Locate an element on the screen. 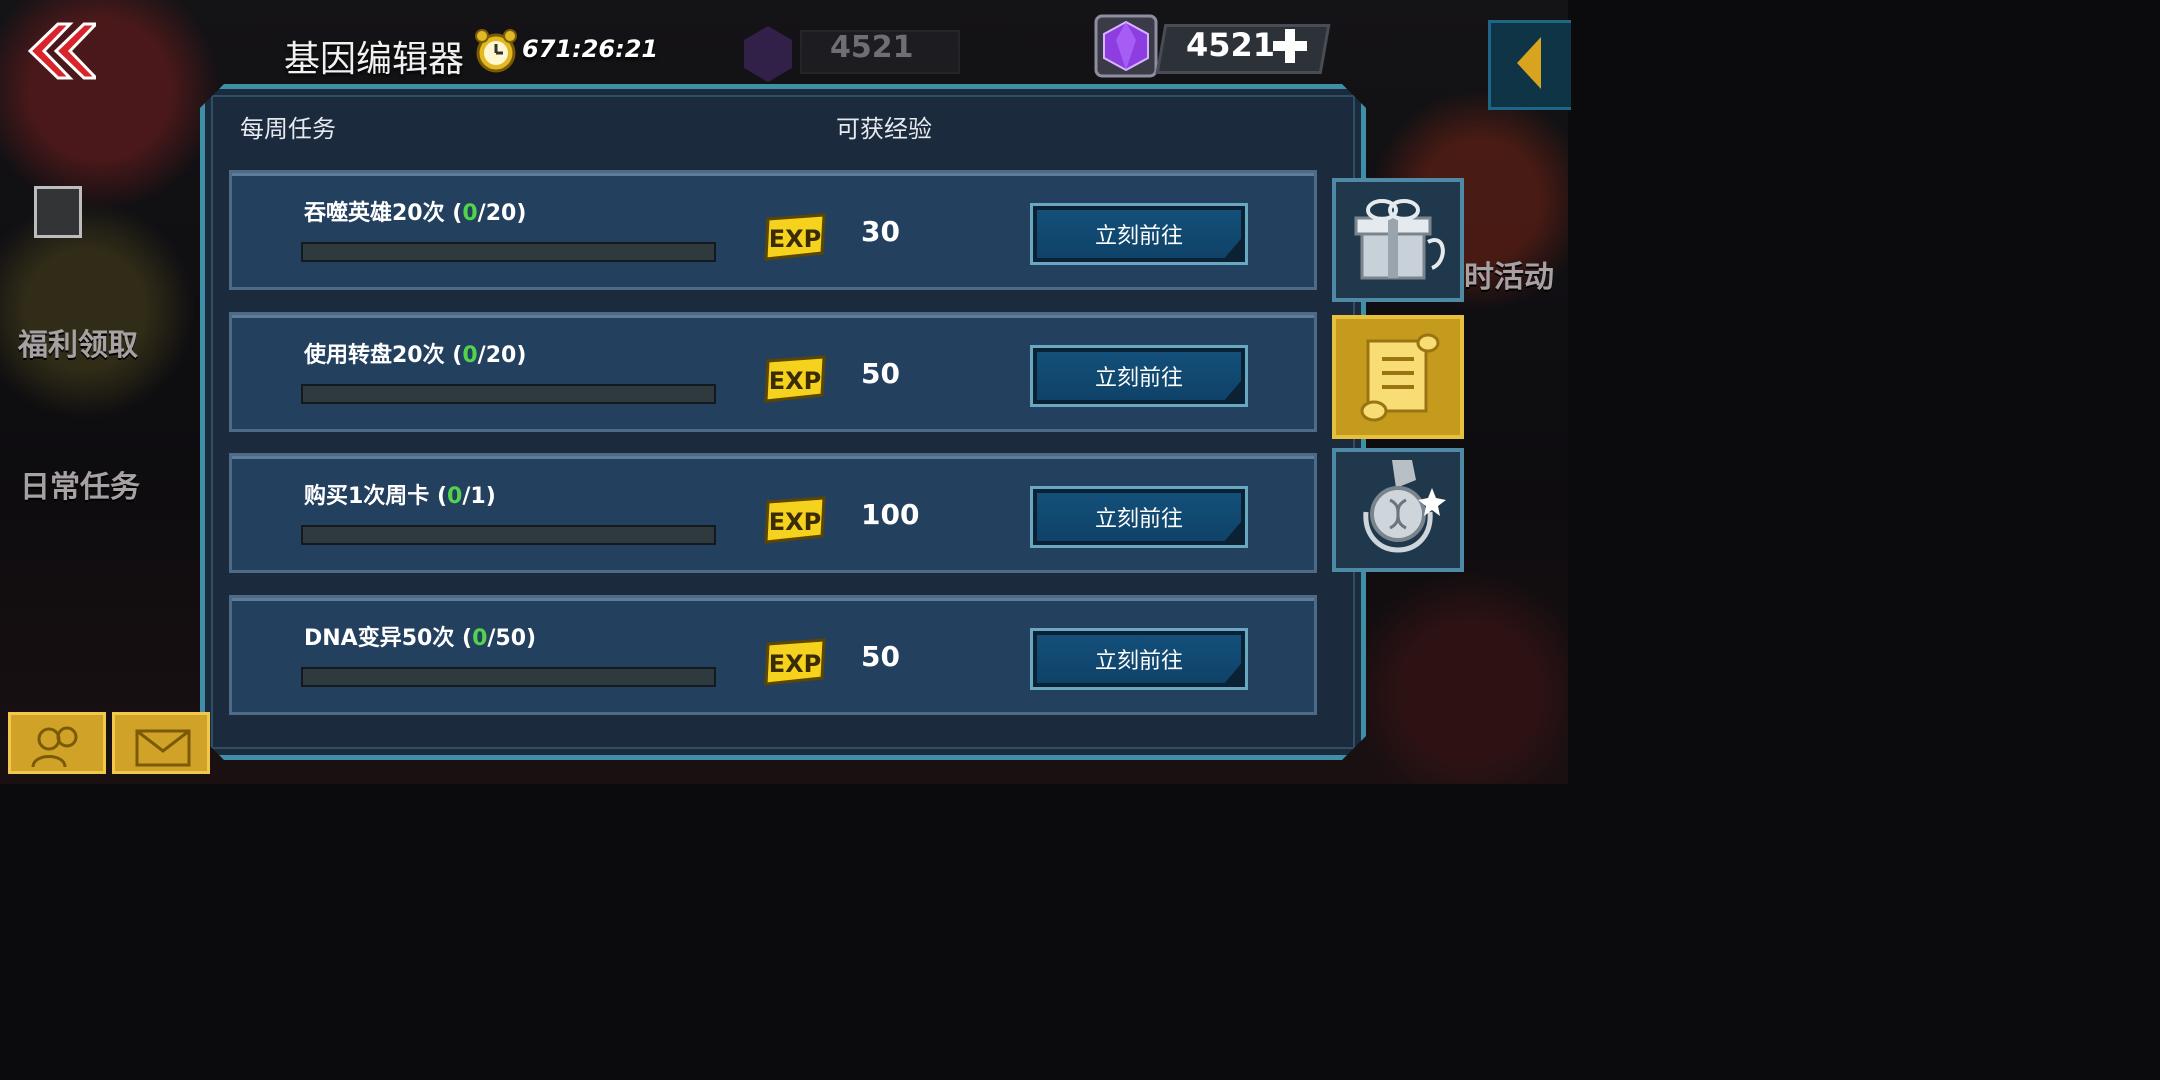 The image size is (2160, 1080). task-row: 使用转盘20次 (0/20) EXP 50 立刻前往 is located at coordinates (773, 372).